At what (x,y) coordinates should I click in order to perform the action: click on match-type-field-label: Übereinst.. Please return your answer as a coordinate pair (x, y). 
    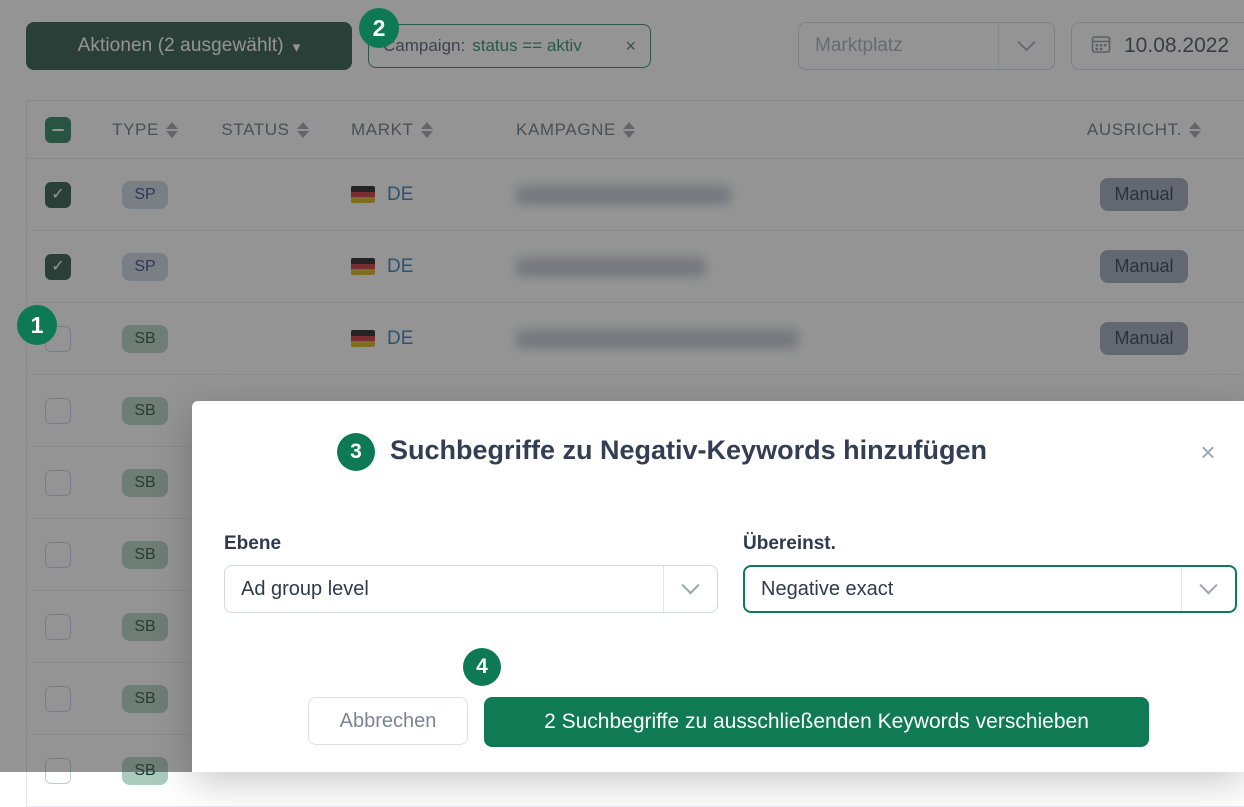
    Looking at the image, I should click on (990, 544).